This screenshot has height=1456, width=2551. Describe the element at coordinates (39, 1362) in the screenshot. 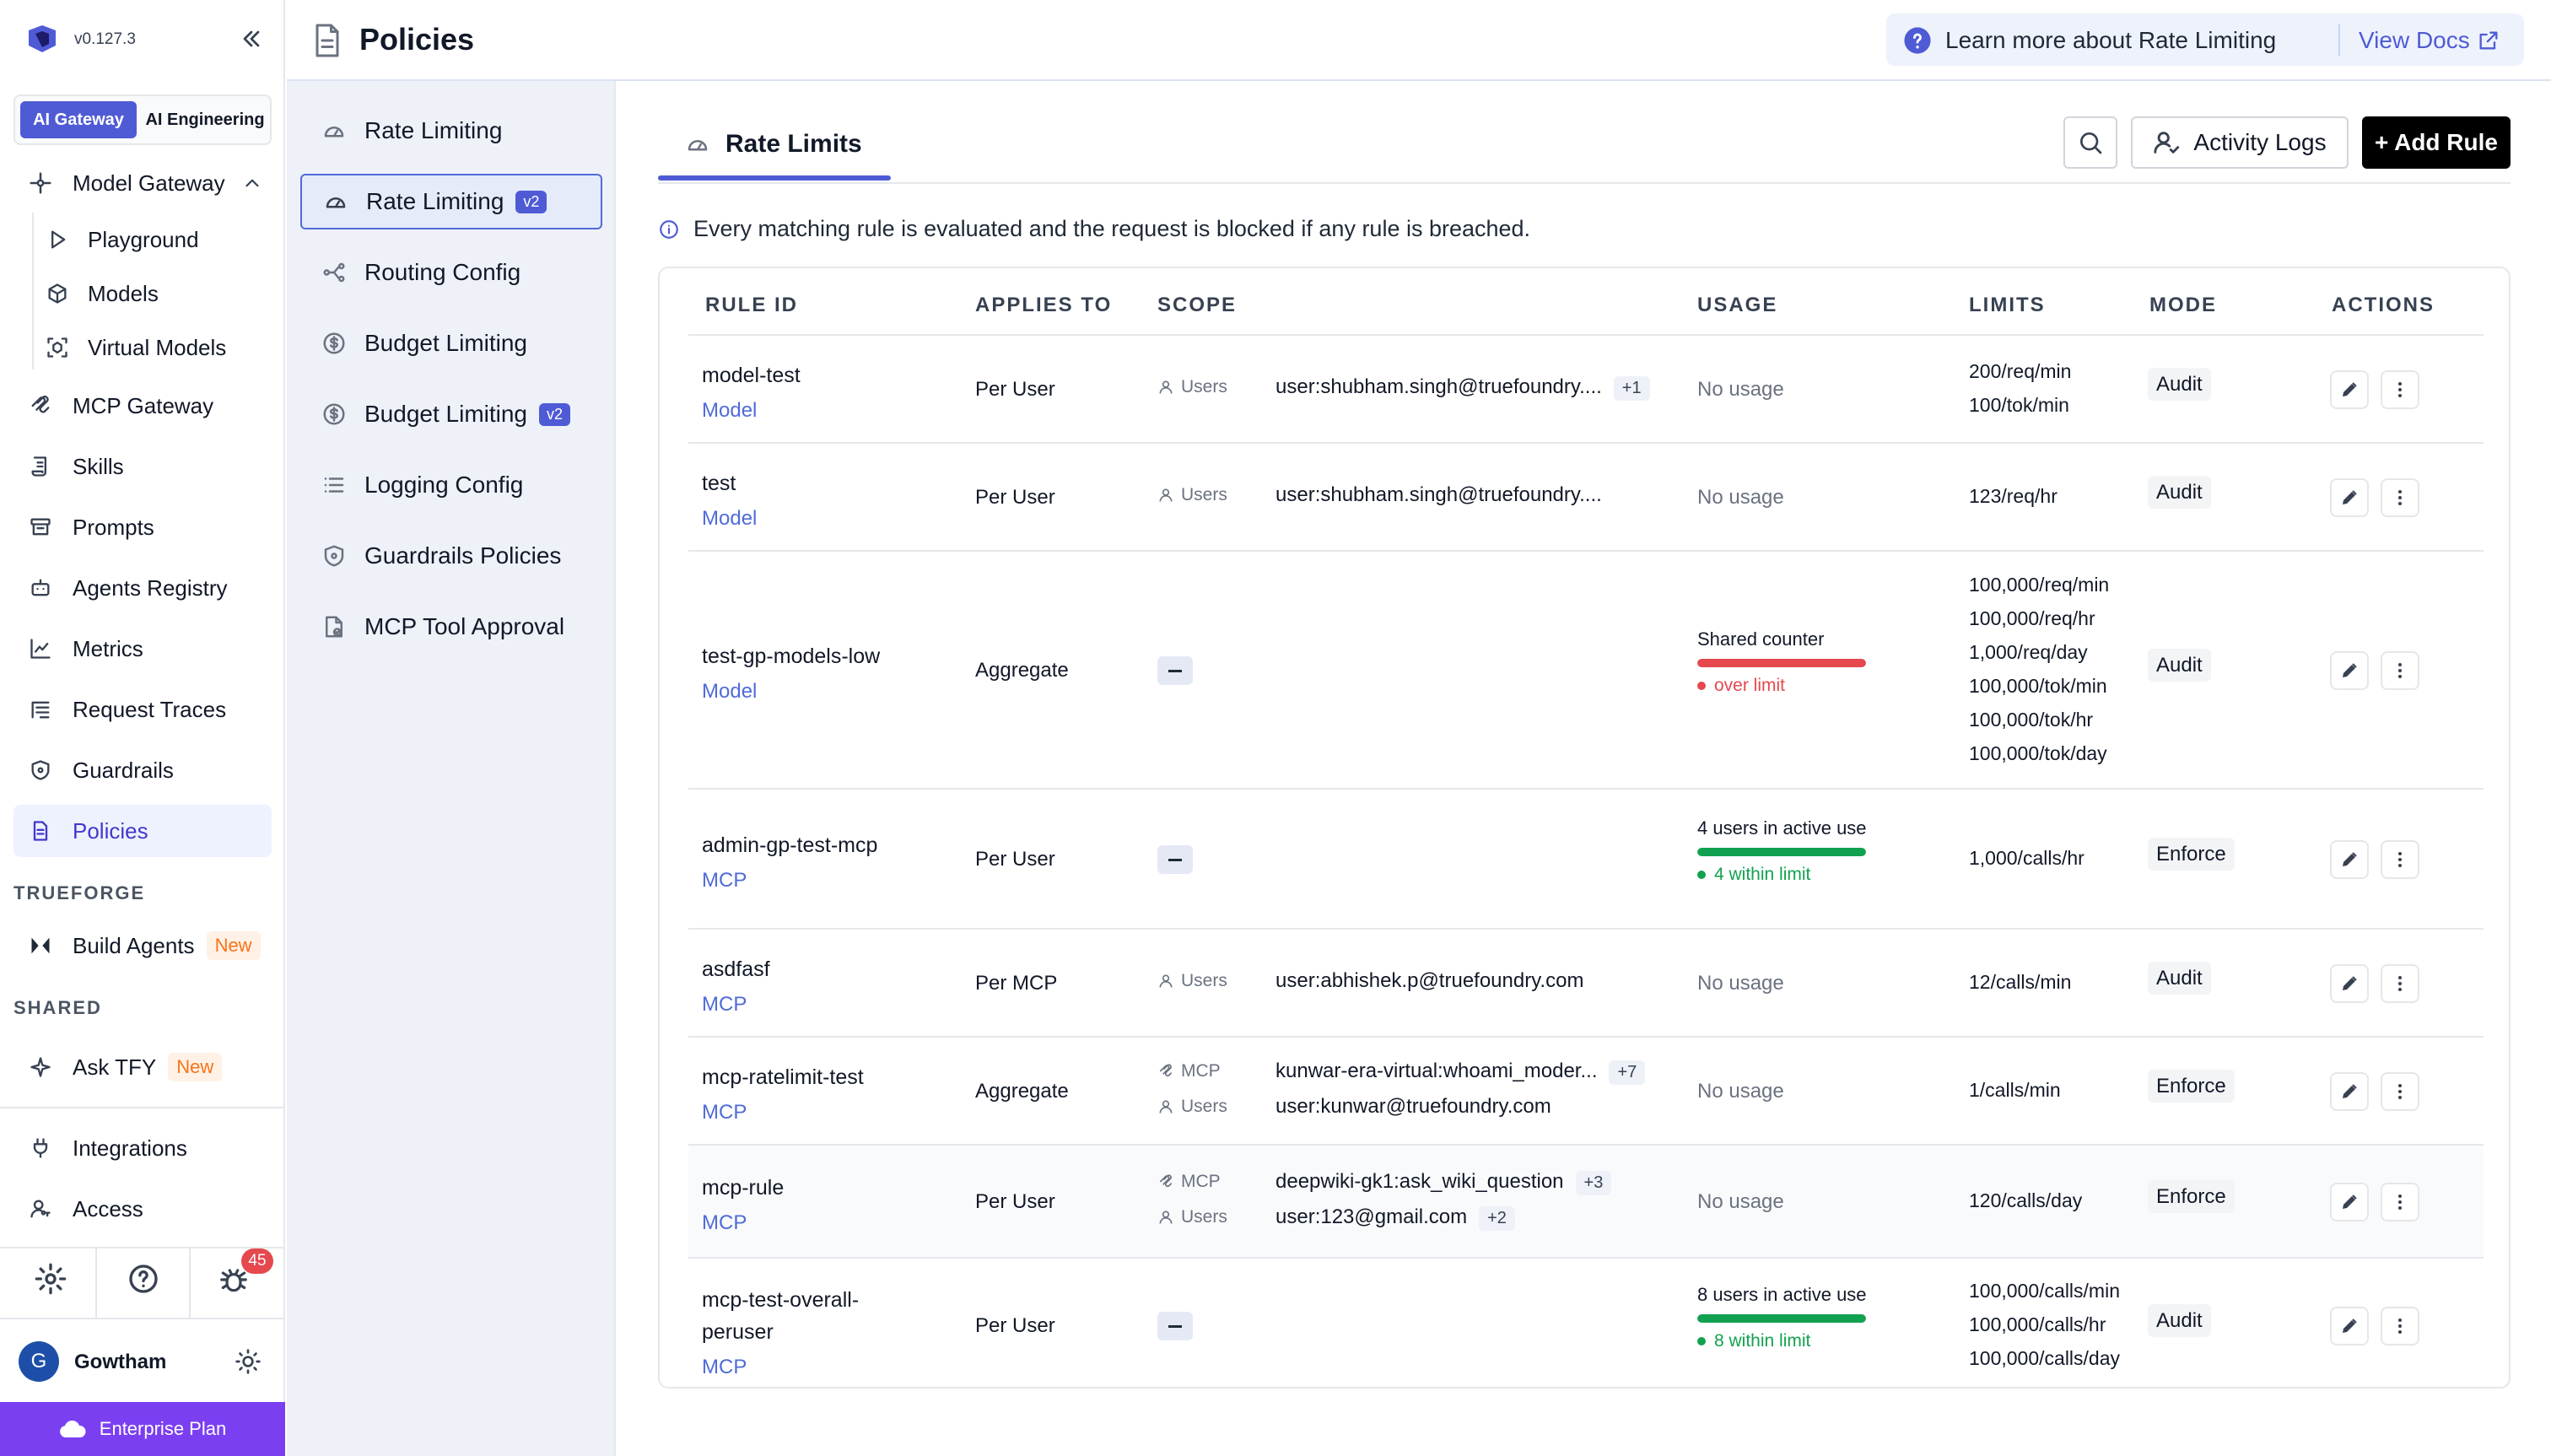

I see `avatar: G` at that location.